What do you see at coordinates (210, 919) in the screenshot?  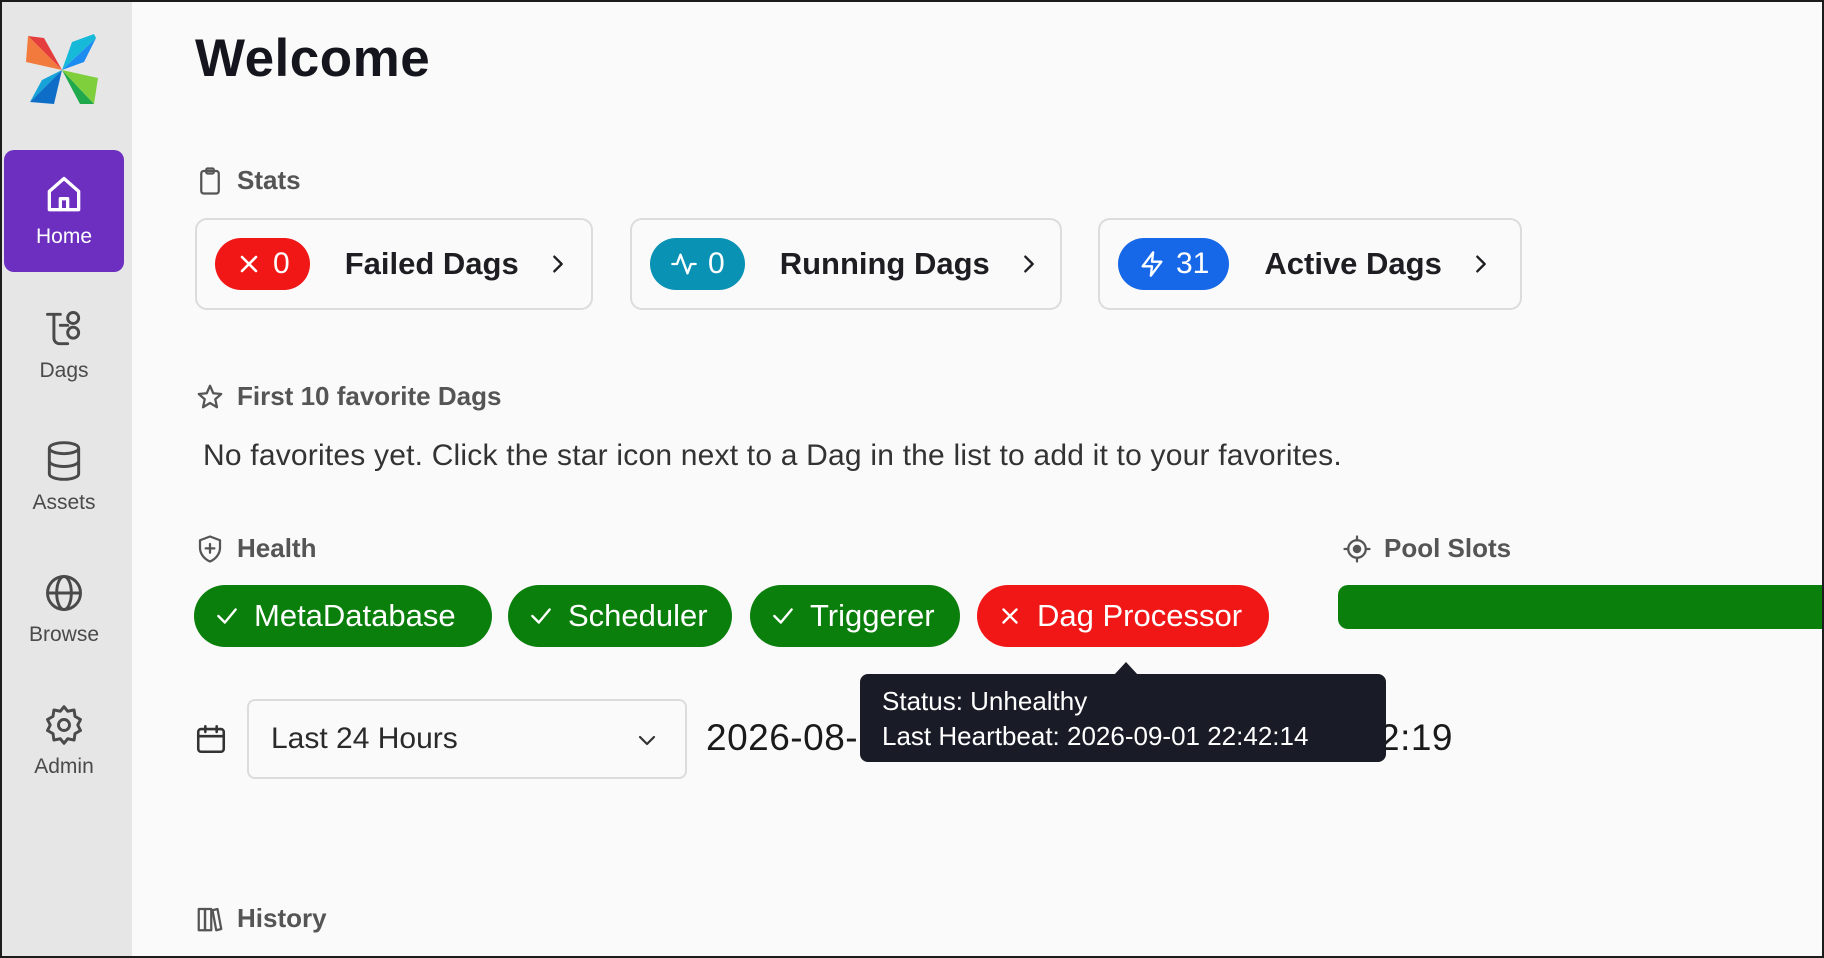 I see `books-icon` at bounding box center [210, 919].